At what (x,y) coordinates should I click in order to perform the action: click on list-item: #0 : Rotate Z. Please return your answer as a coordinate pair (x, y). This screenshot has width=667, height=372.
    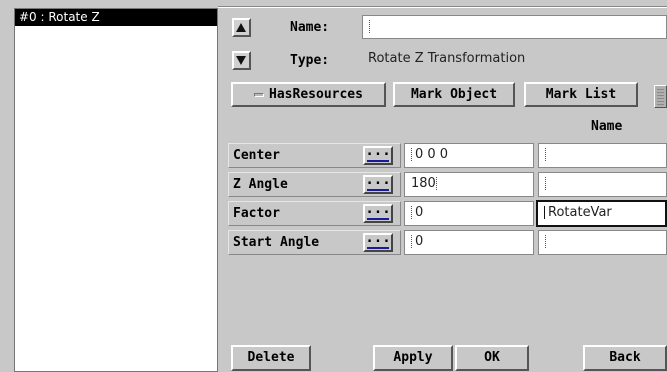
    Looking at the image, I should click on (116, 17).